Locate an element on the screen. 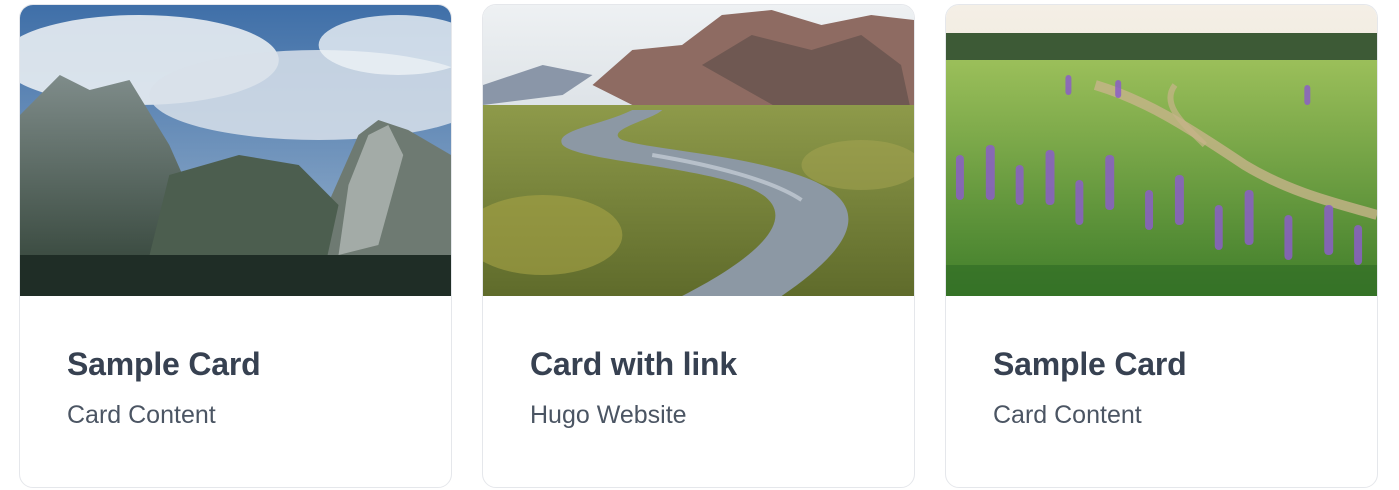 The height and width of the screenshot is (490, 1399). card-body: Card with link Hugo Website is located at coordinates (698, 363).